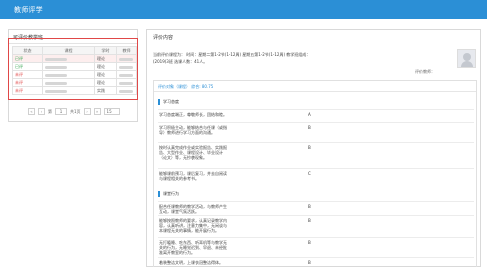 The height and width of the screenshot is (267, 487). I want to click on criterion-text: 着装整洁文明，上课衣冠整洁得体。, so click(191, 262).